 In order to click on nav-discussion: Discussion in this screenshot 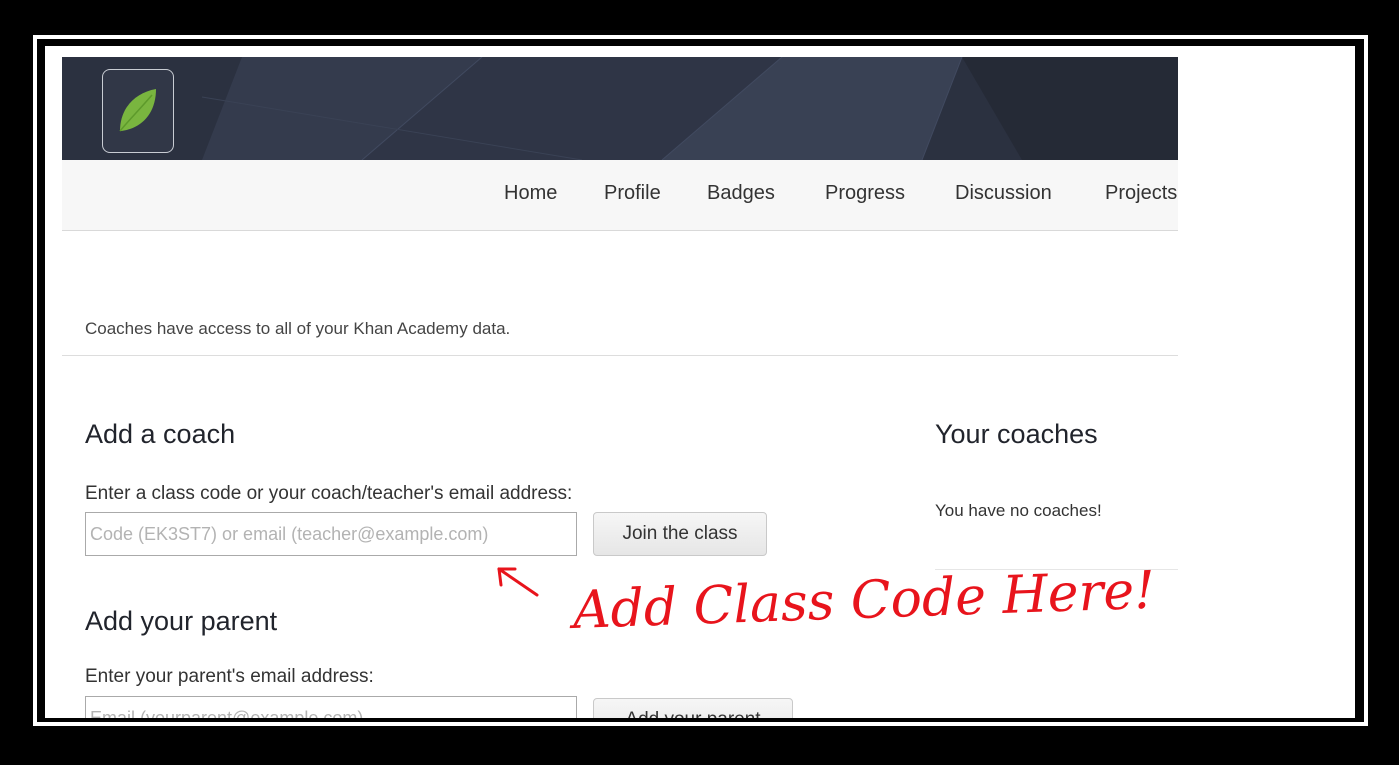, I will do `click(1003, 193)`.